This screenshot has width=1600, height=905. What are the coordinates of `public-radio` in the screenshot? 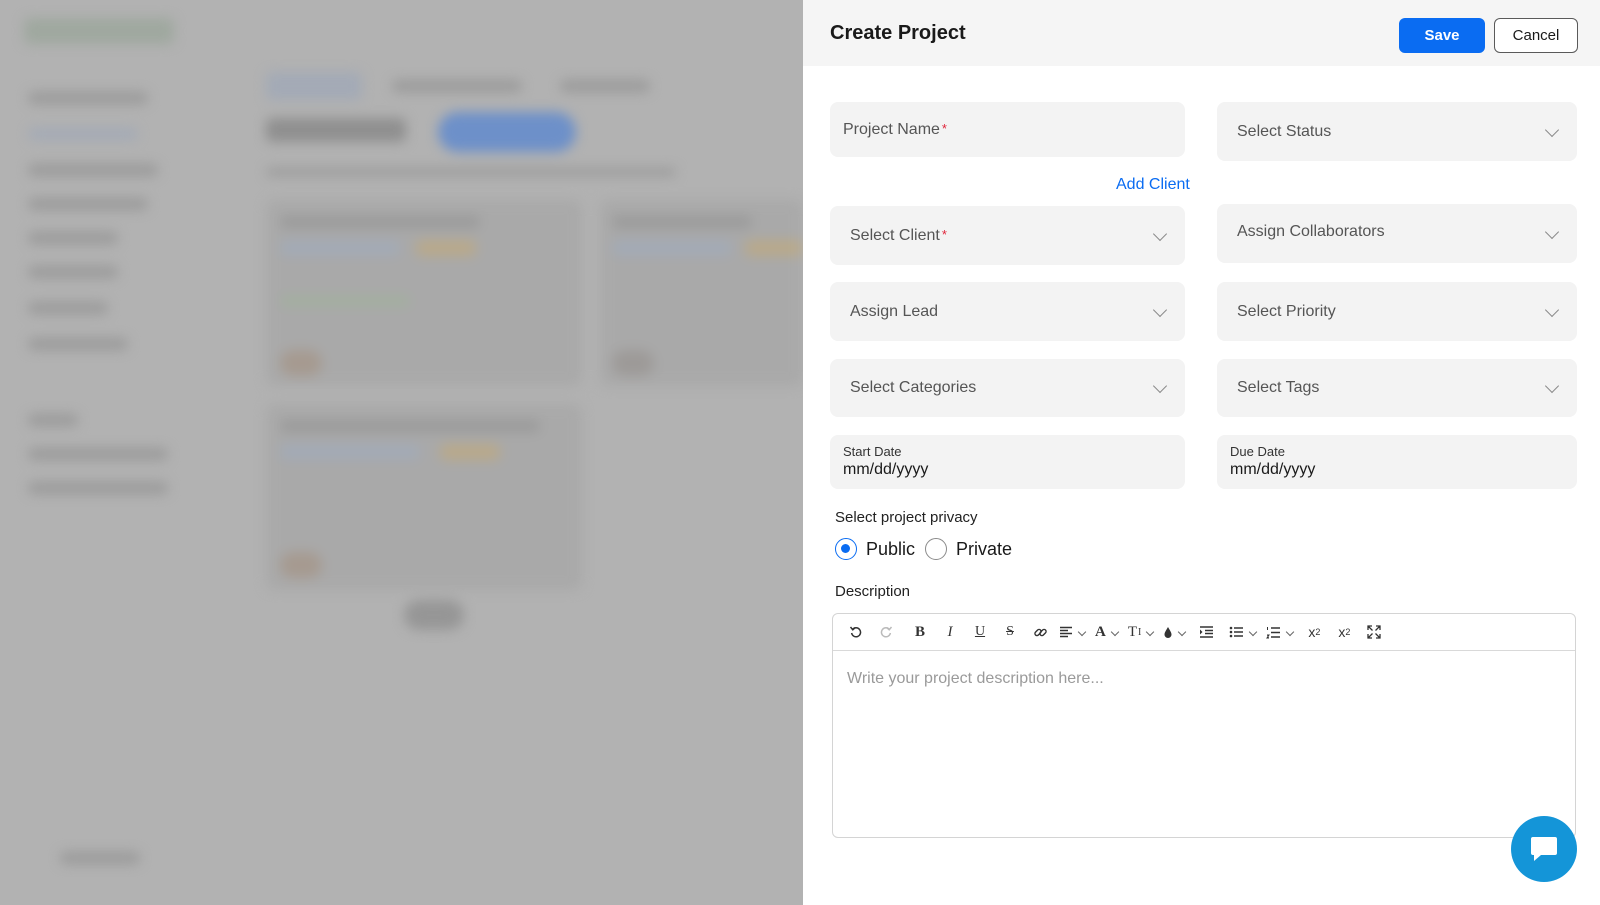 It's located at (846, 549).